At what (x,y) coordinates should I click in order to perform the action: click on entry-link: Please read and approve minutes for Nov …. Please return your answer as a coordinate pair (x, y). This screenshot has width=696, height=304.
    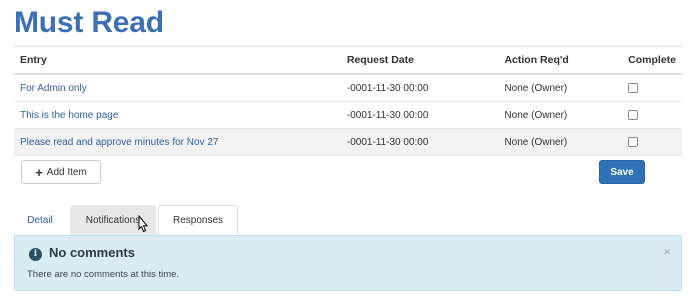
    Looking at the image, I should click on (119, 142).